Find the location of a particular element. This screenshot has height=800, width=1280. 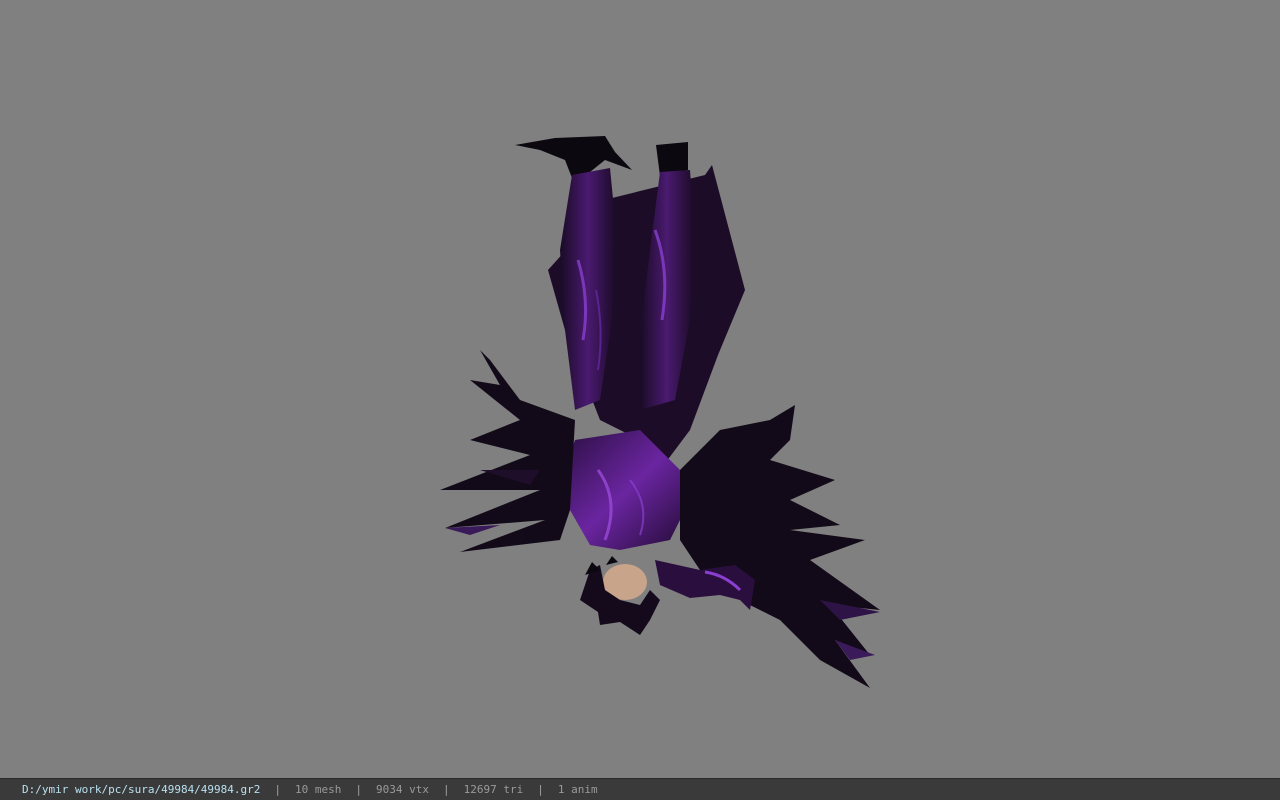

file-path: D:/ymir work/pc/sura/49984/49984.gr2 is located at coordinates (141, 789).